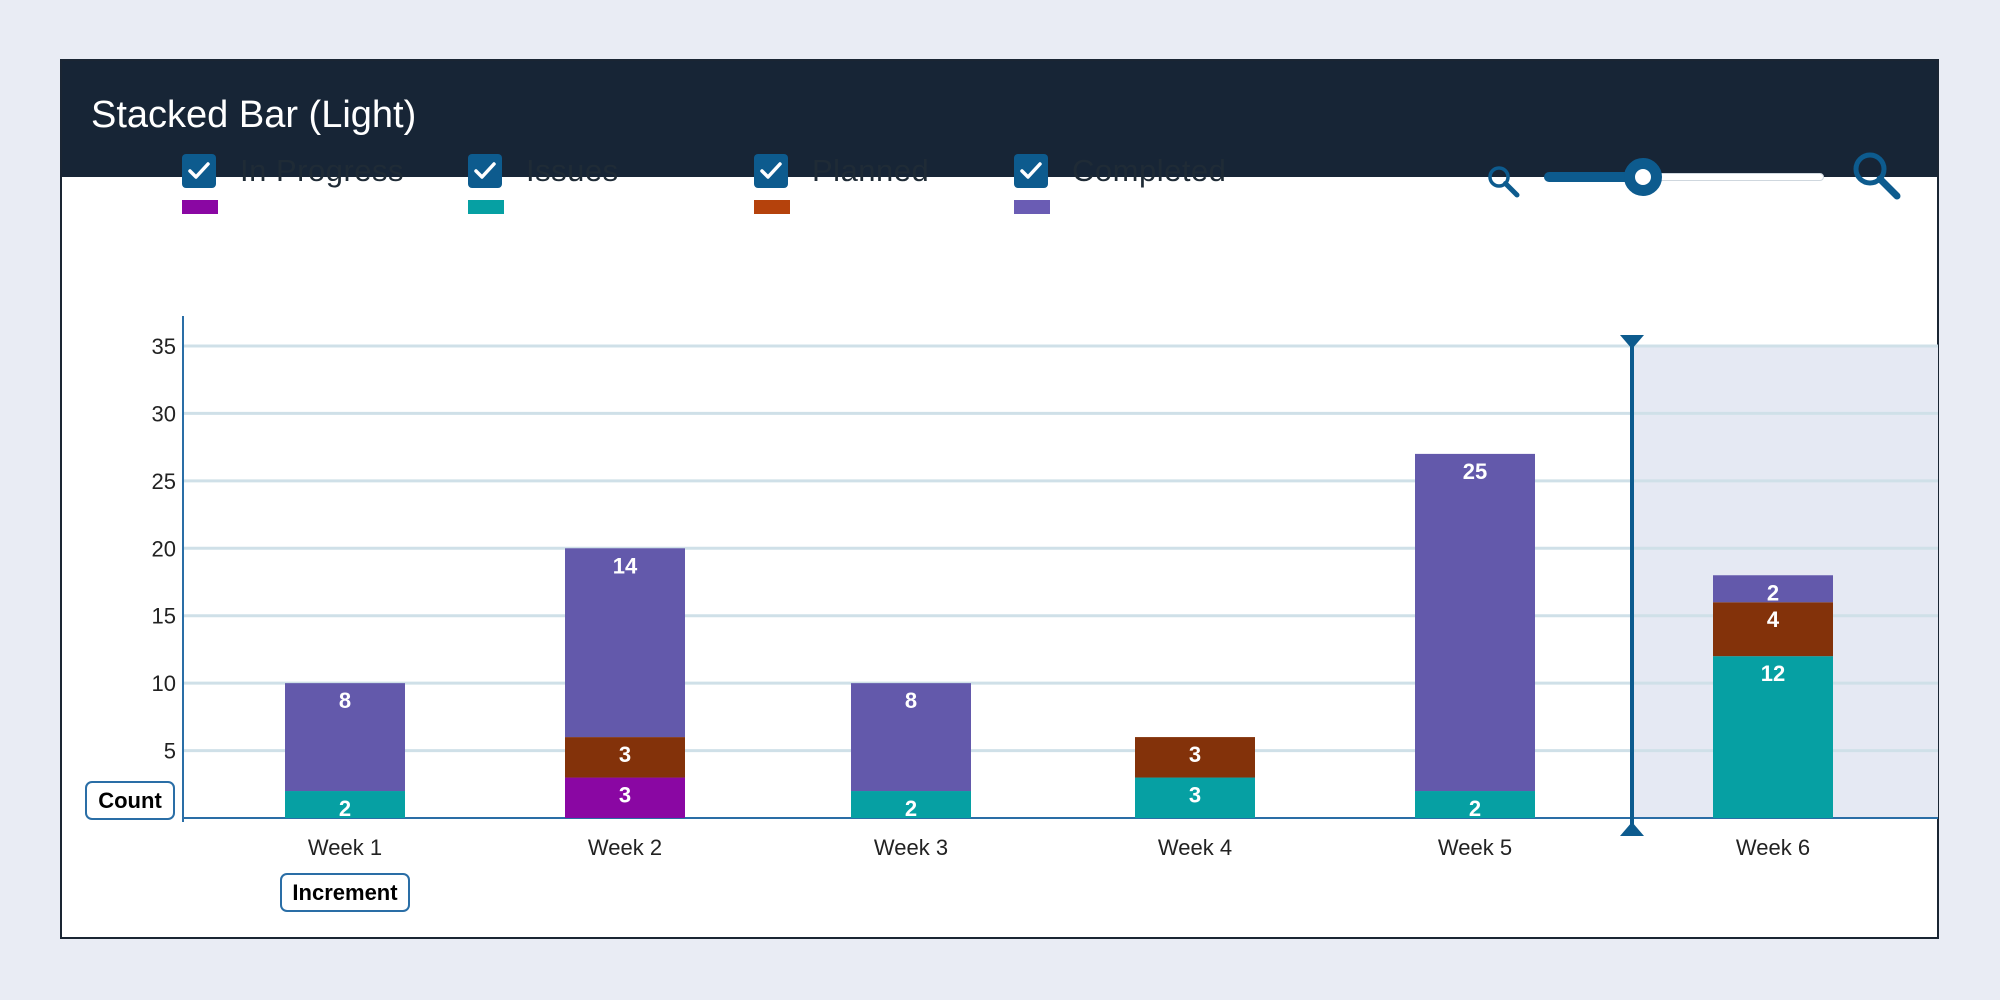 Image resolution: width=2000 pixels, height=1000 pixels. Describe the element at coordinates (911, 847) in the screenshot. I see `x-tick-label: Week 3` at that location.